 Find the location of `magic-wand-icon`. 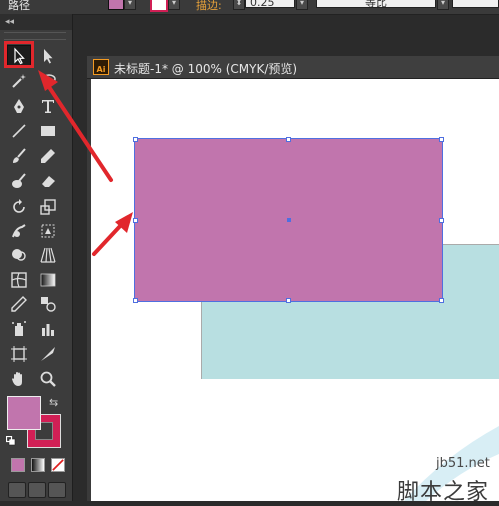

magic-wand-icon is located at coordinates (19, 81).